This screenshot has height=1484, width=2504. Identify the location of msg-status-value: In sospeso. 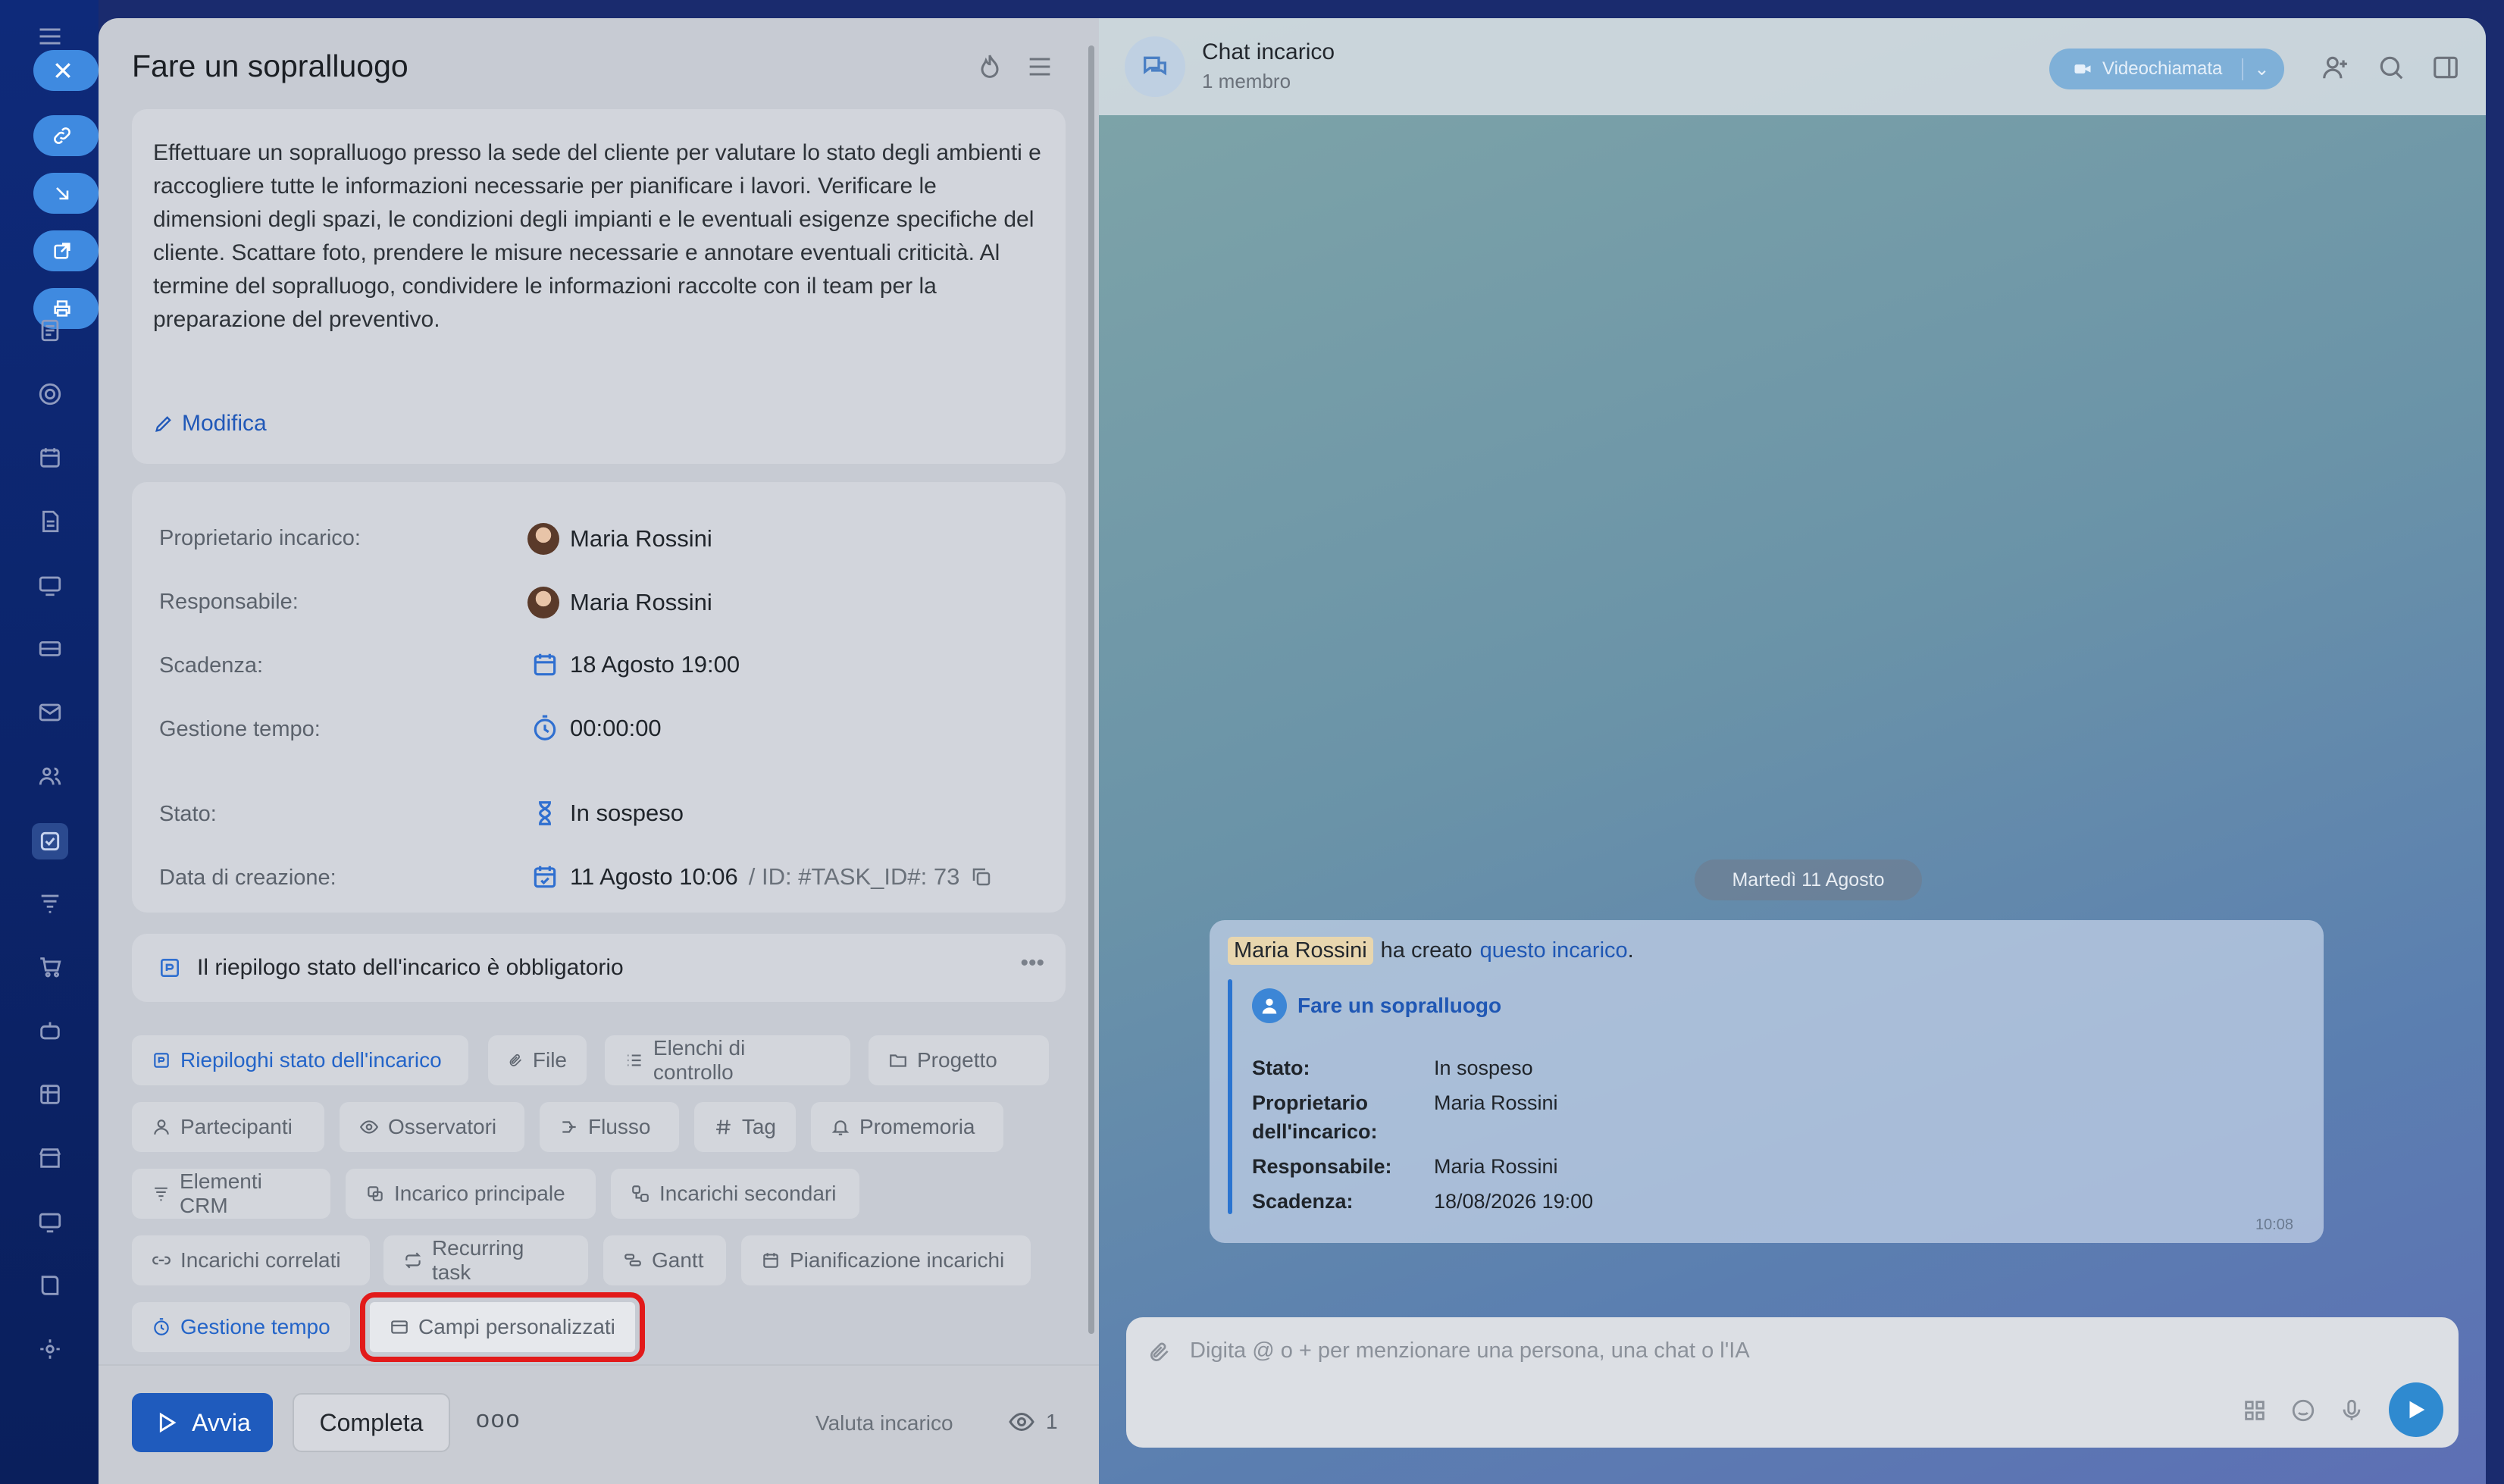
(1483, 1068).